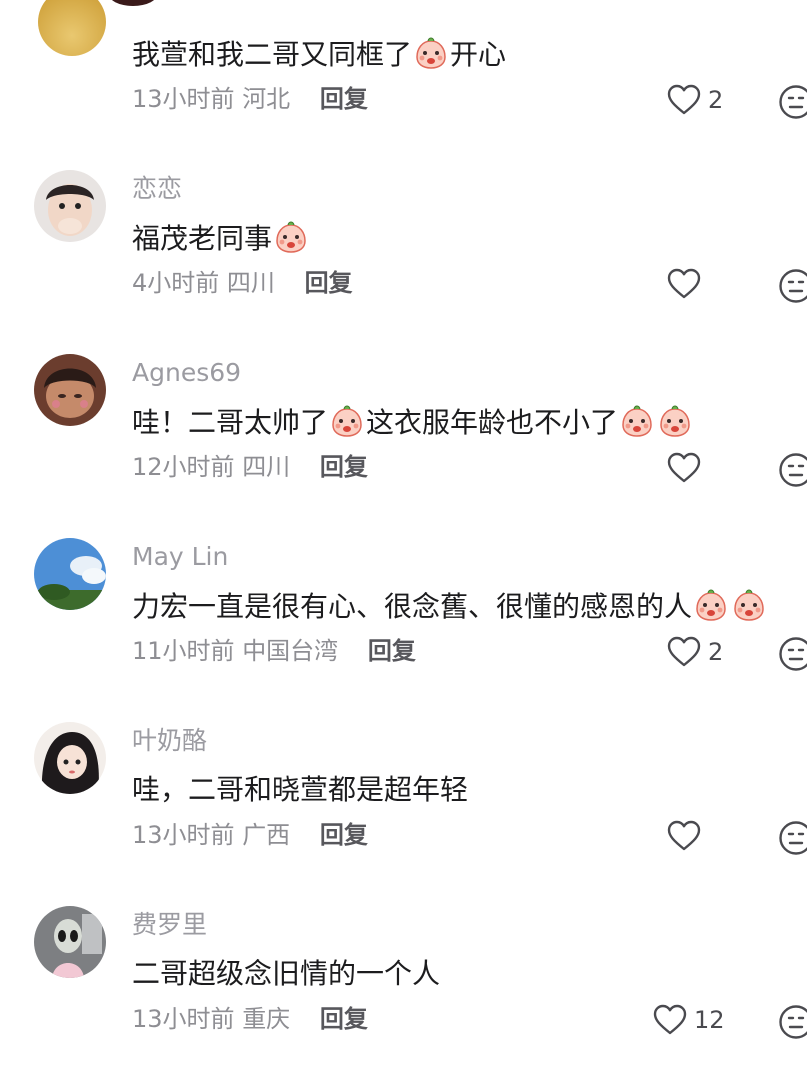 The image size is (807, 1090). I want to click on comment-text: 二哥超级念旧情的一个人, so click(286, 973).